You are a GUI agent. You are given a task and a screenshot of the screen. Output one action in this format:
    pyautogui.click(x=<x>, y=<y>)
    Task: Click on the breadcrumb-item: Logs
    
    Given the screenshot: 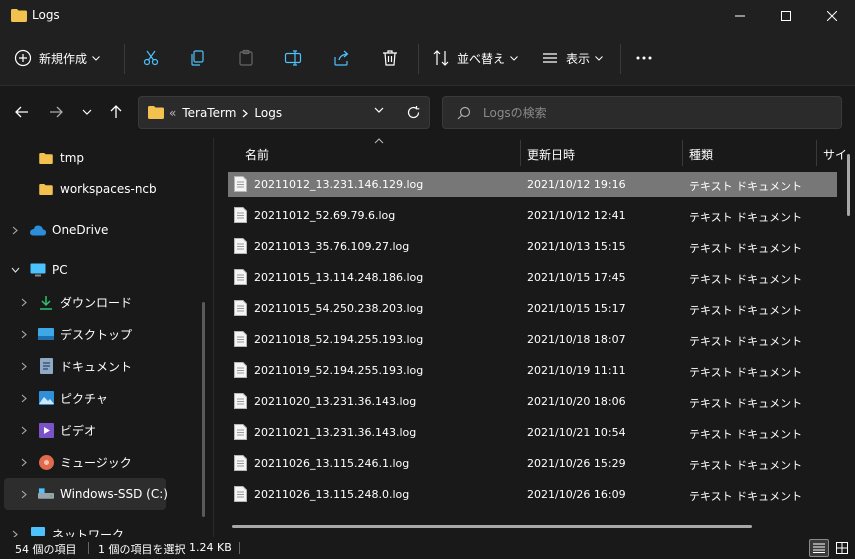 What is the action you would take?
    pyautogui.click(x=268, y=113)
    